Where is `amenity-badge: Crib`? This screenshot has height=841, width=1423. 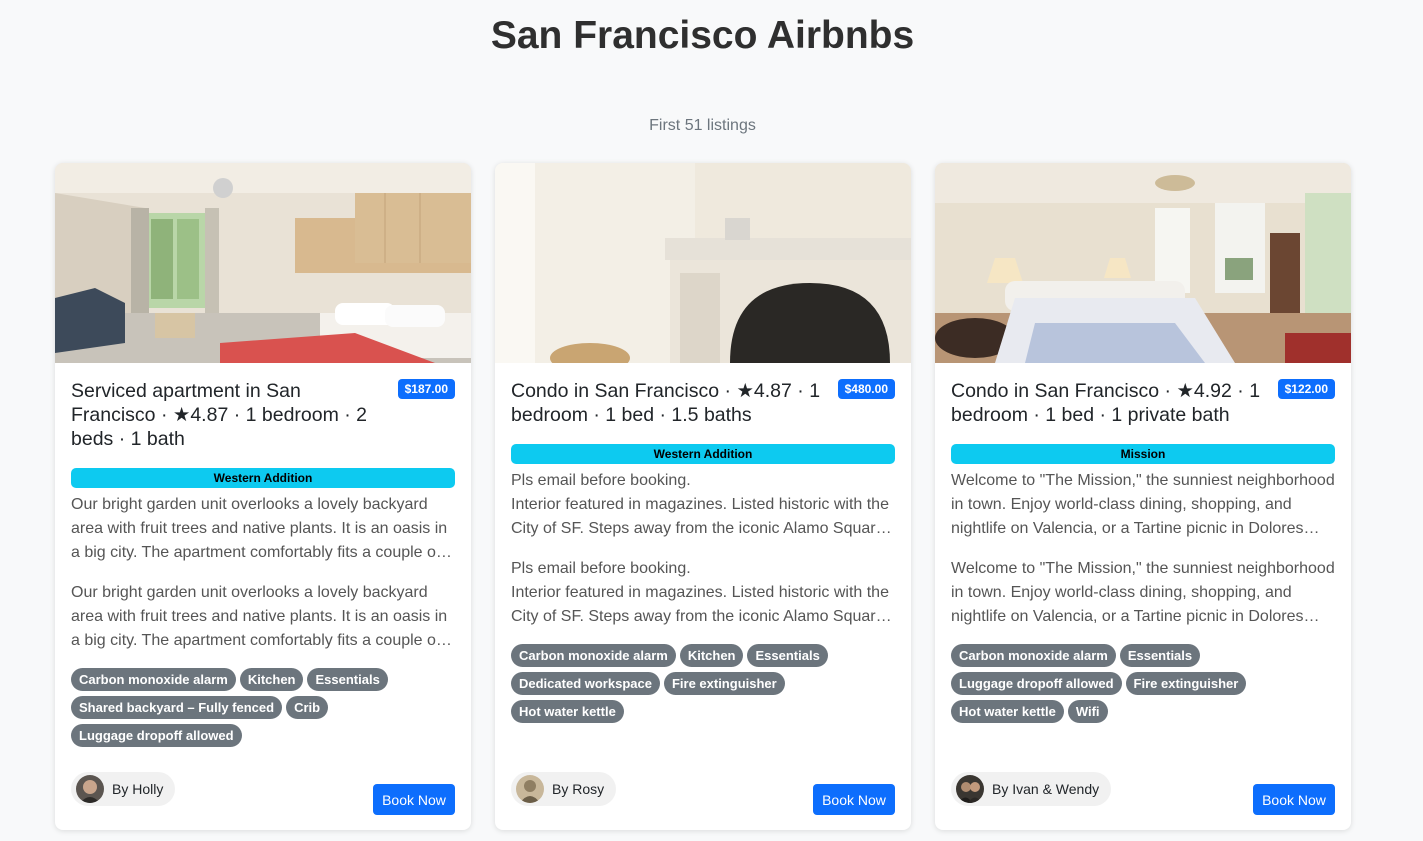
amenity-badge: Crib is located at coordinates (307, 707).